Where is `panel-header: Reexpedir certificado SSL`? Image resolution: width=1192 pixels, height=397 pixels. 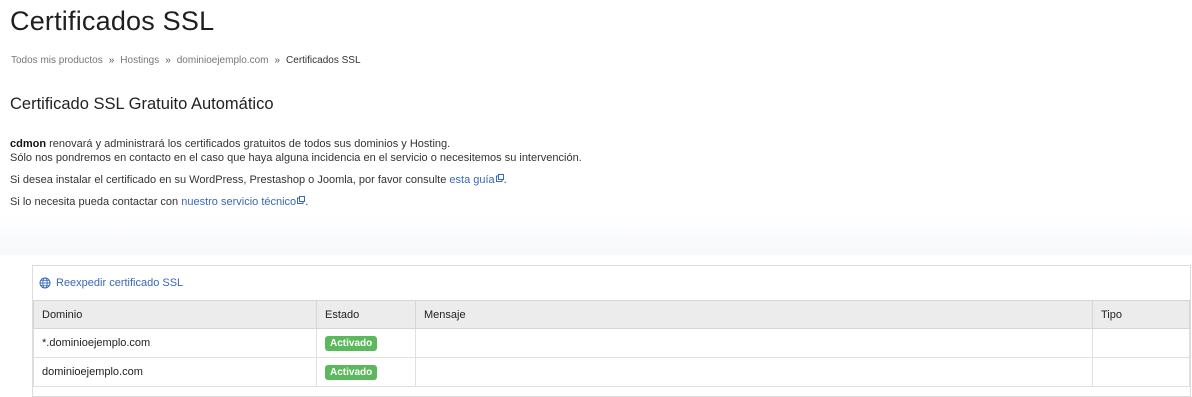 panel-header: Reexpedir certificado SSL is located at coordinates (611, 283).